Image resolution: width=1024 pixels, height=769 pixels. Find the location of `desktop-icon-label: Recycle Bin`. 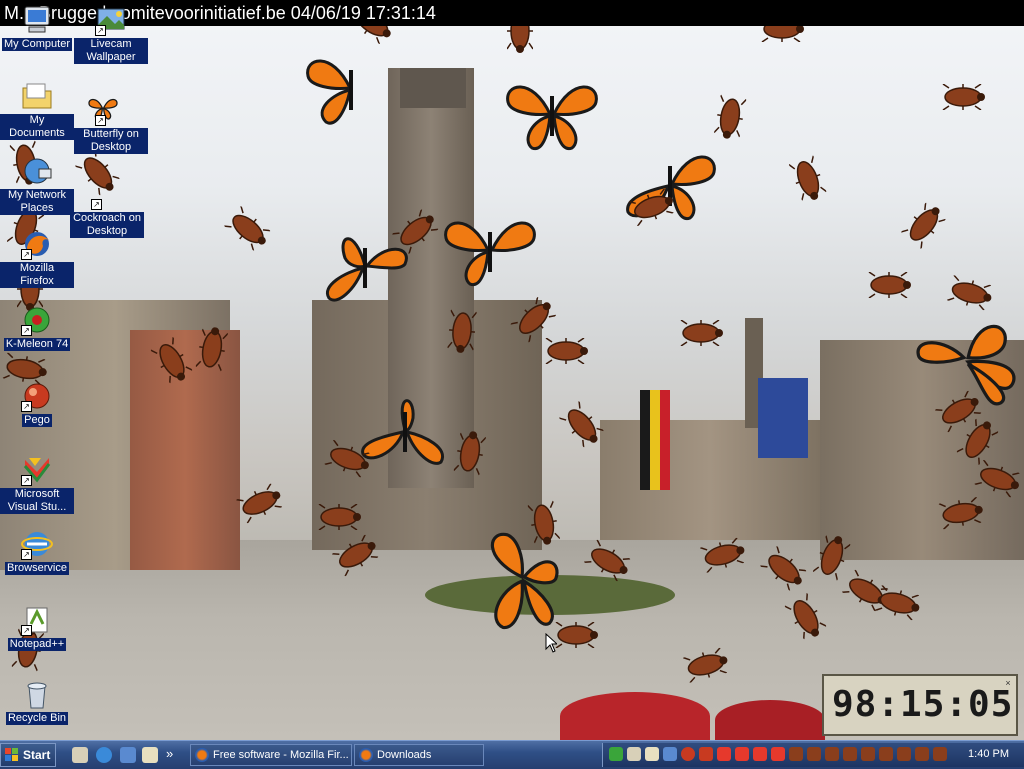

desktop-icon-label: Recycle Bin is located at coordinates (37, 718).